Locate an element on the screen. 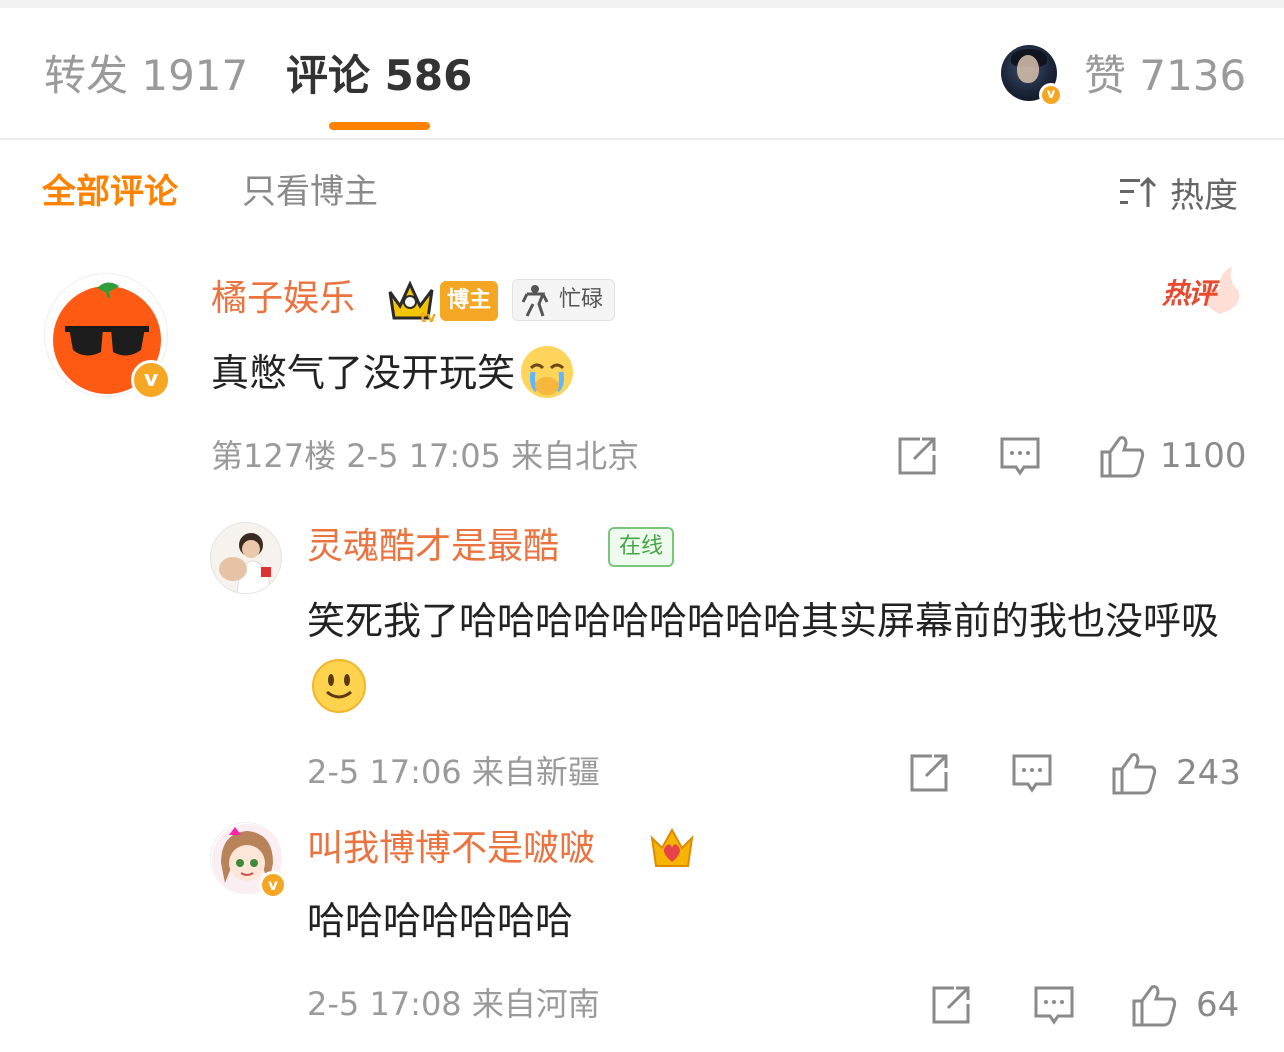  like-button: 243 is located at coordinates (1175, 773).